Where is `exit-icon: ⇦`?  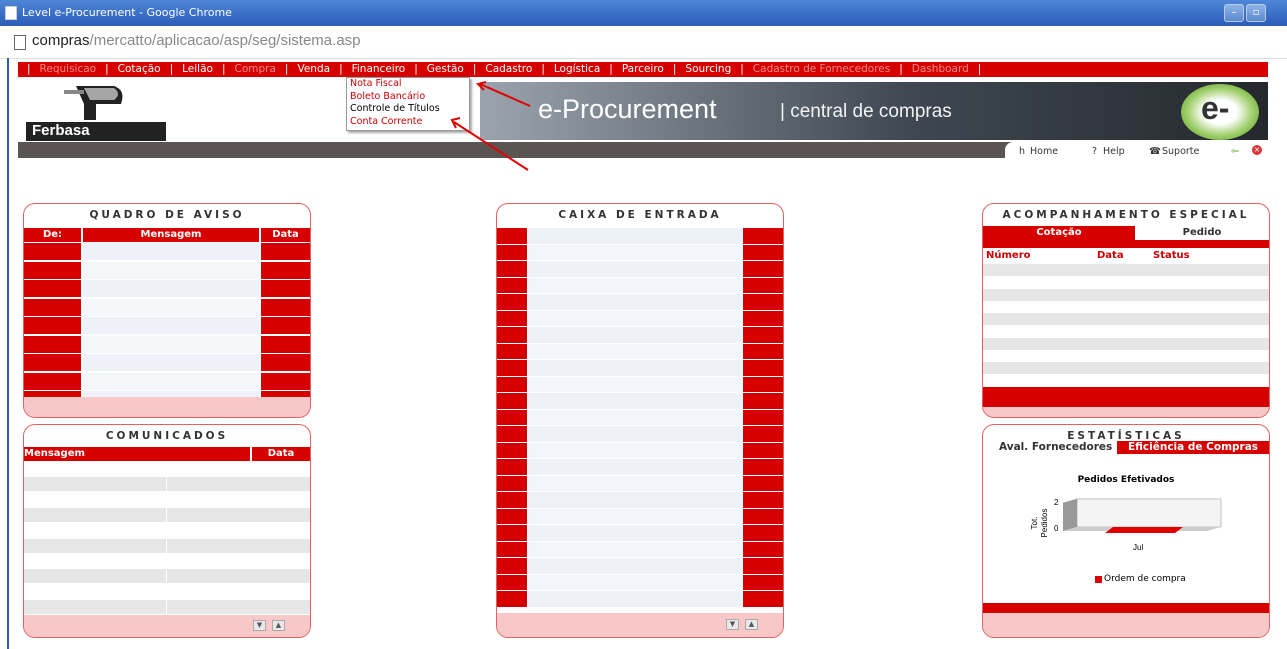
exit-icon: ⇦ is located at coordinates (1235, 151).